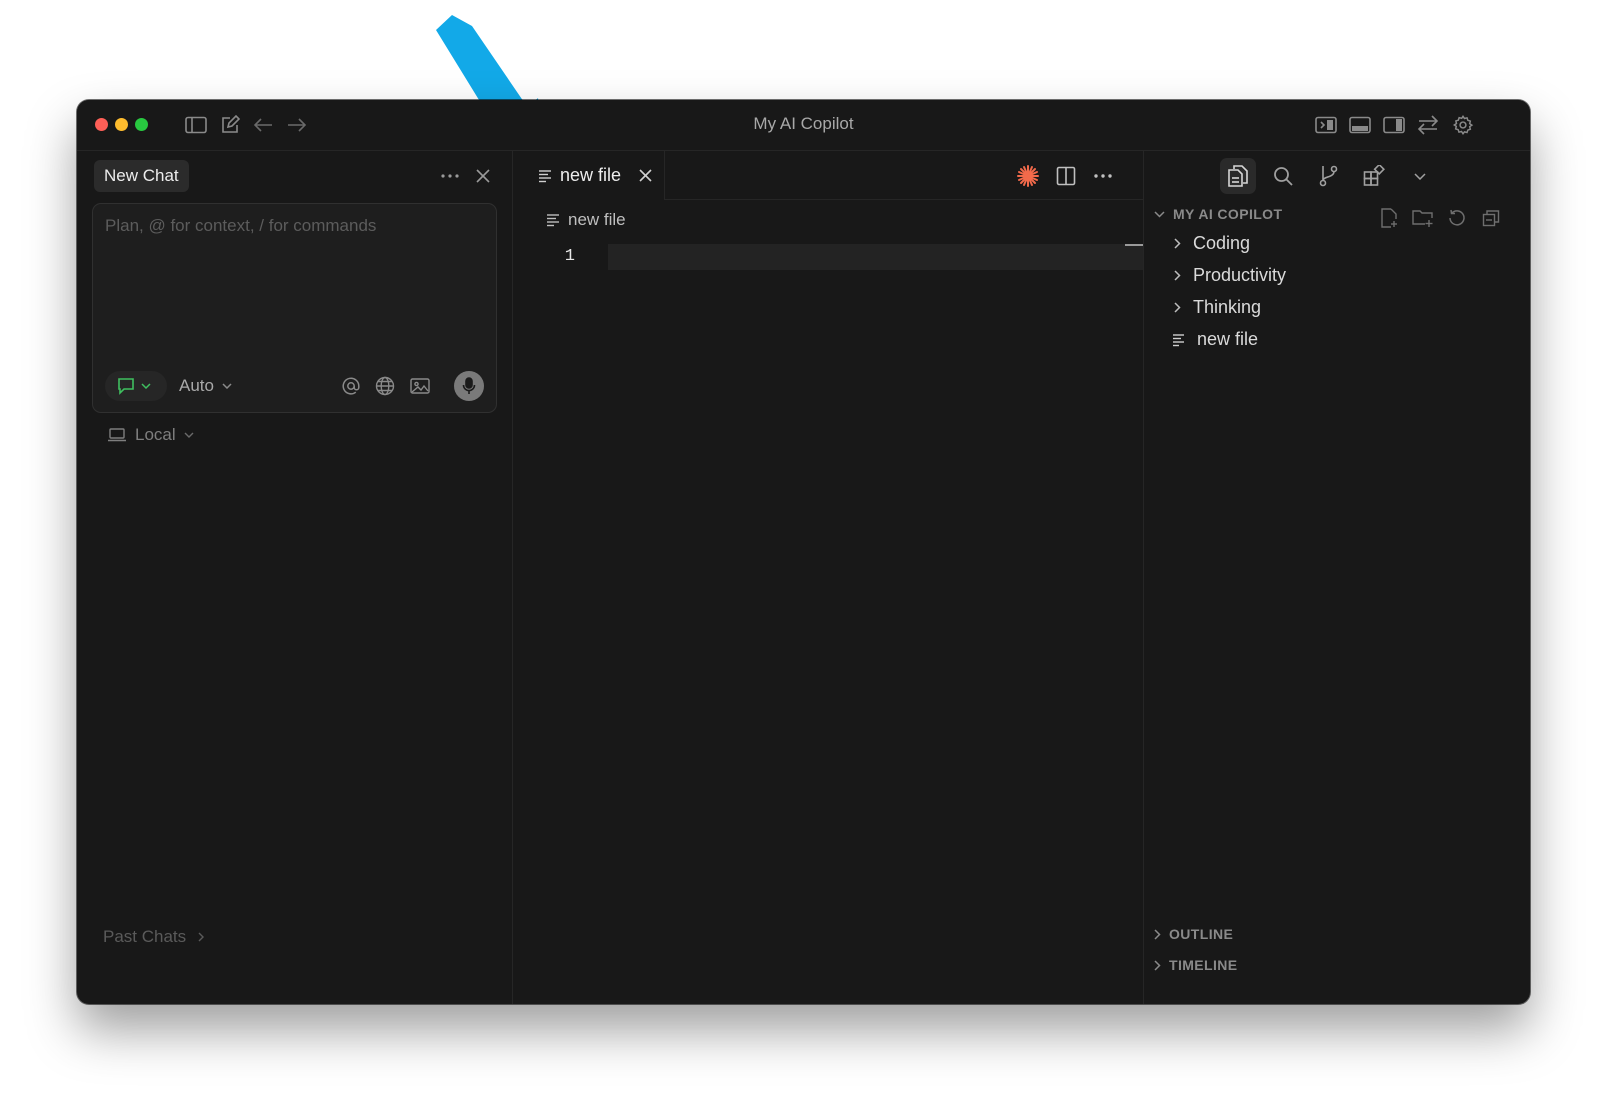 This screenshot has width=1600, height=1097. Describe the element at coordinates (230, 125) in the screenshot. I see `compose-icon` at that location.